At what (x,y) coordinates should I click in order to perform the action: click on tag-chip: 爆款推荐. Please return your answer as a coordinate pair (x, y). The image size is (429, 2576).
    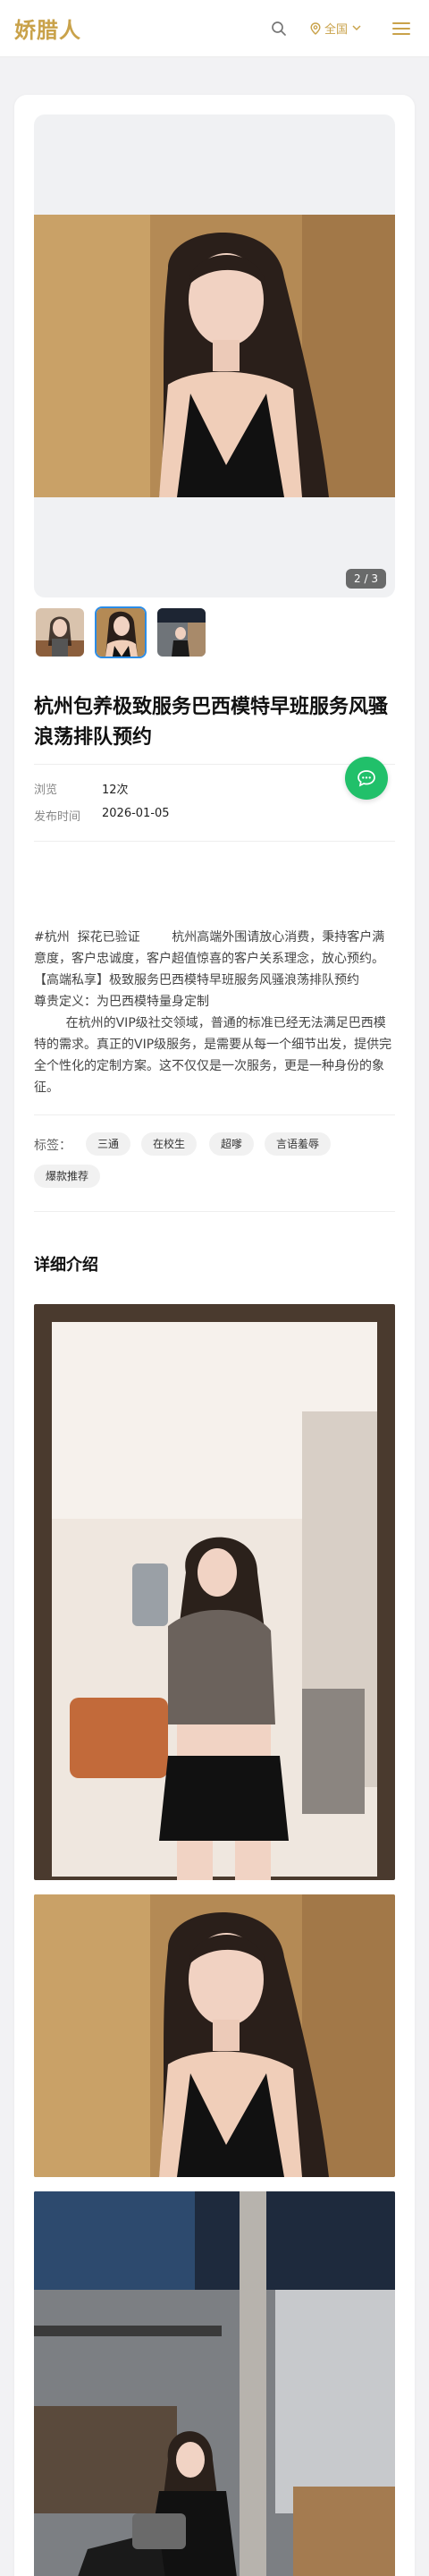
    Looking at the image, I should click on (68, 1176).